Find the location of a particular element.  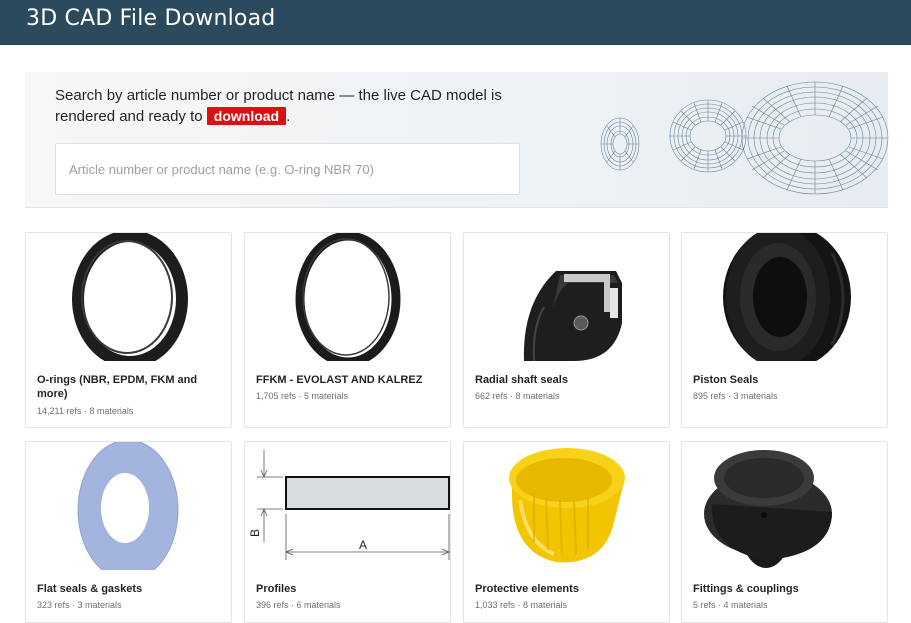

category-card-profiles: A B Profiles 396 refs · 6 materials is located at coordinates (347, 532).